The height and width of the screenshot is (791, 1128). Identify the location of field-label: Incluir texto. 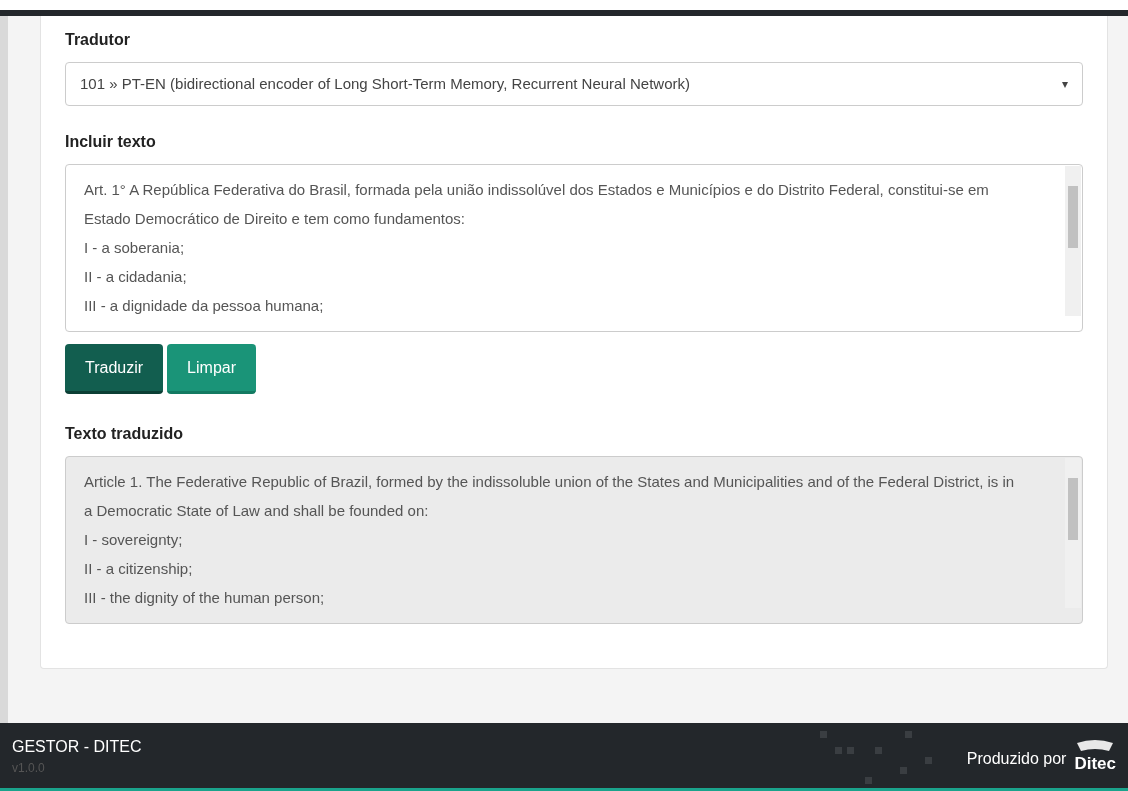
(110, 142).